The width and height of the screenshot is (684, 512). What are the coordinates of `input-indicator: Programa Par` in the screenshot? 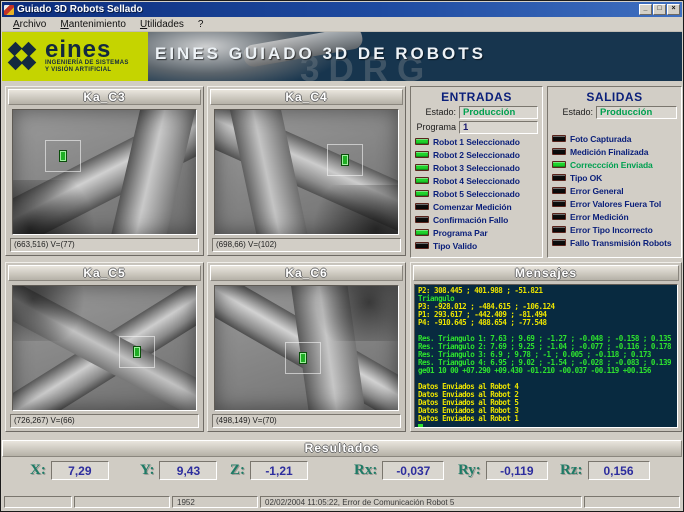 It's located at (476, 232).